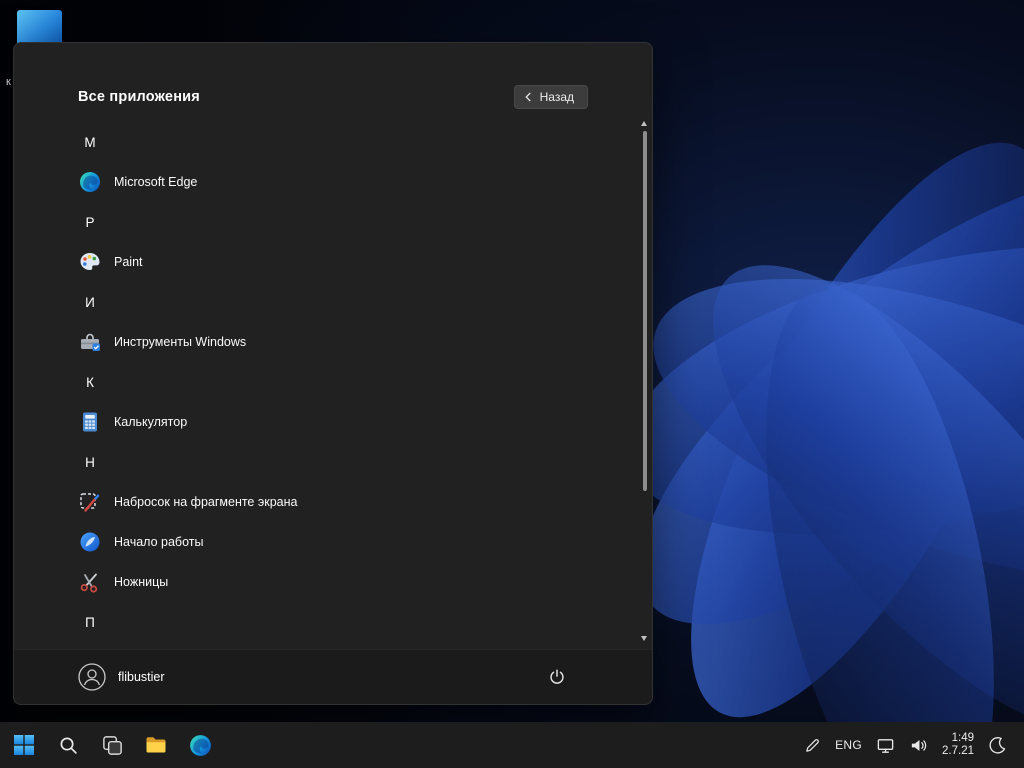 This screenshot has height=768, width=1024. What do you see at coordinates (350, 222) in the screenshot?
I see `letter-header-p: P` at bounding box center [350, 222].